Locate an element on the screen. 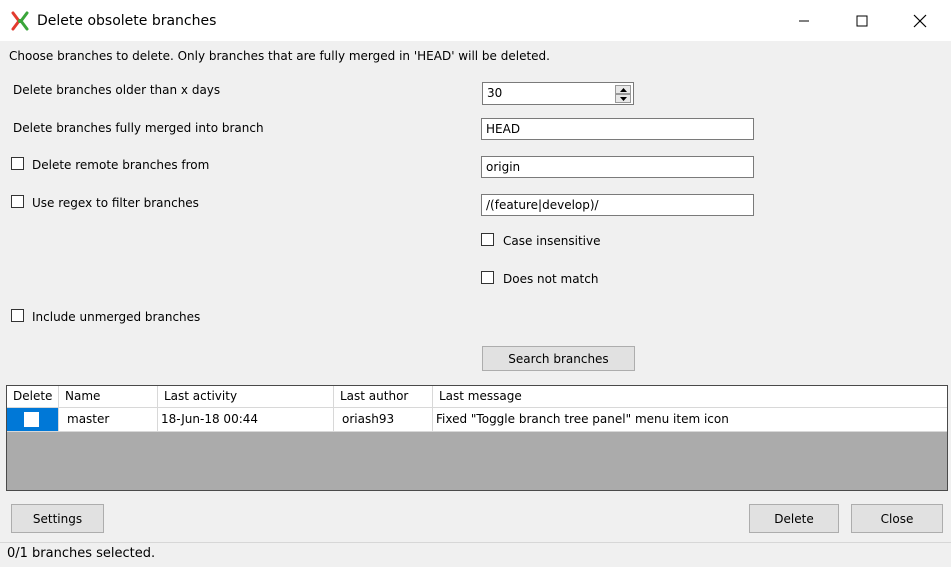  search-branches-button: Search branches is located at coordinates (558, 358).